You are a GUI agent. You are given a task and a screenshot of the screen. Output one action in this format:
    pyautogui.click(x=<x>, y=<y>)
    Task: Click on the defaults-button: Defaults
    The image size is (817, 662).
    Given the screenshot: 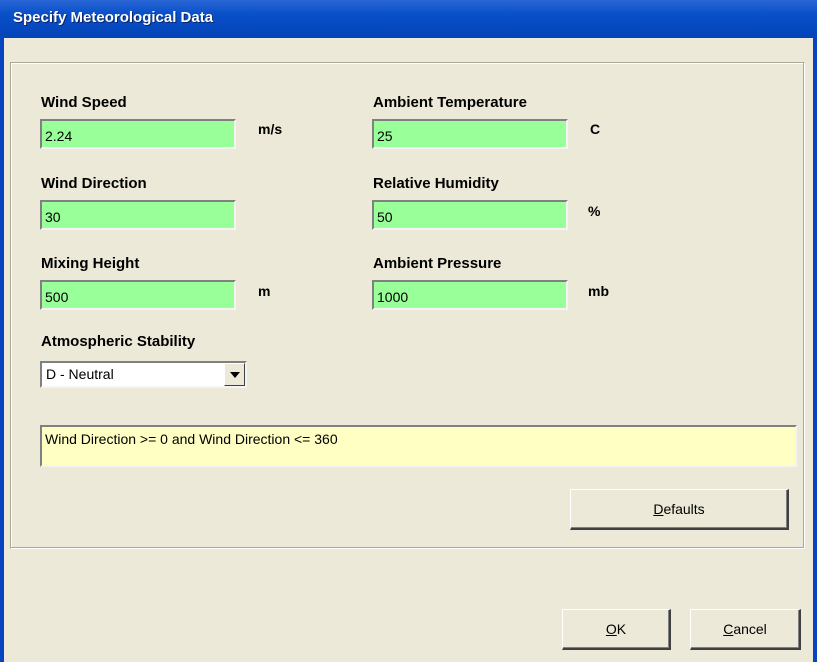 What is the action you would take?
    pyautogui.click(x=679, y=509)
    